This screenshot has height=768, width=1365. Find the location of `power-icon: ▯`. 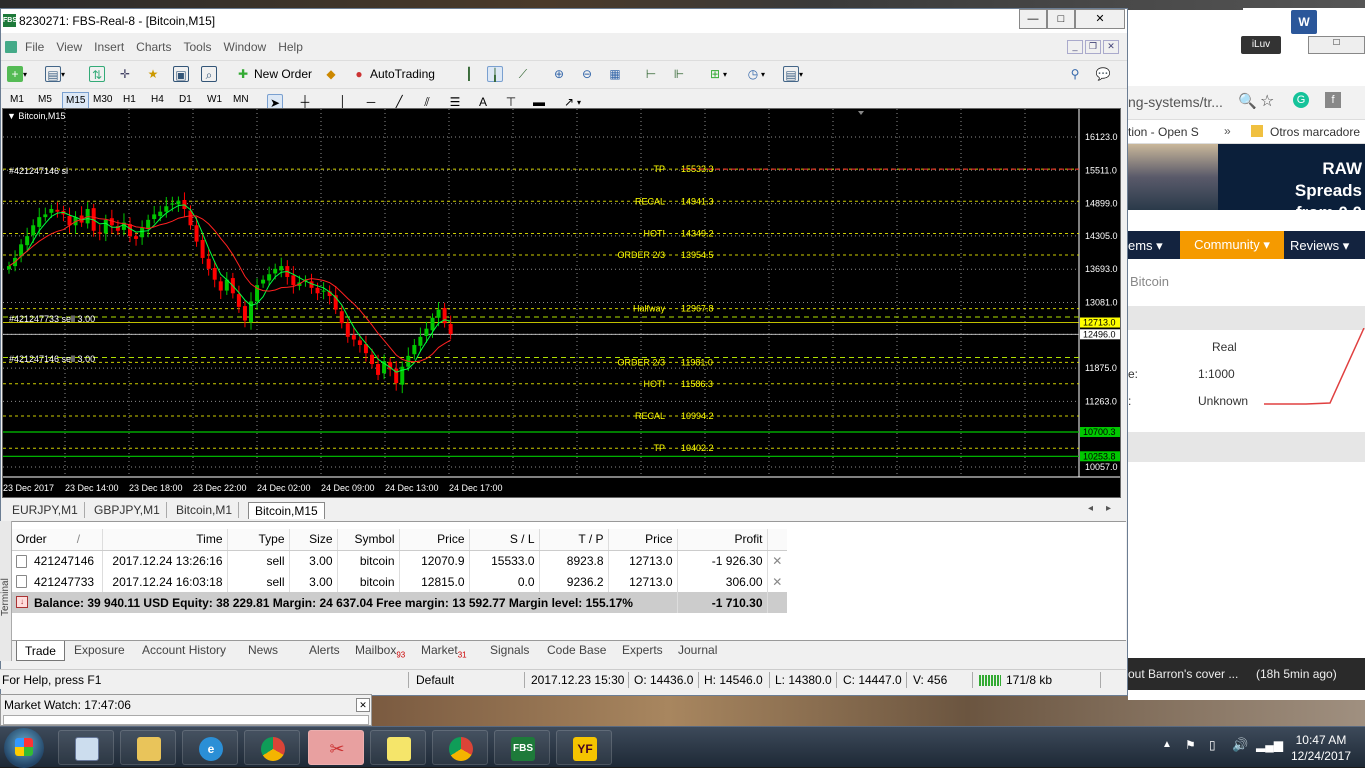

power-icon: ▯ is located at coordinates (1212, 745).